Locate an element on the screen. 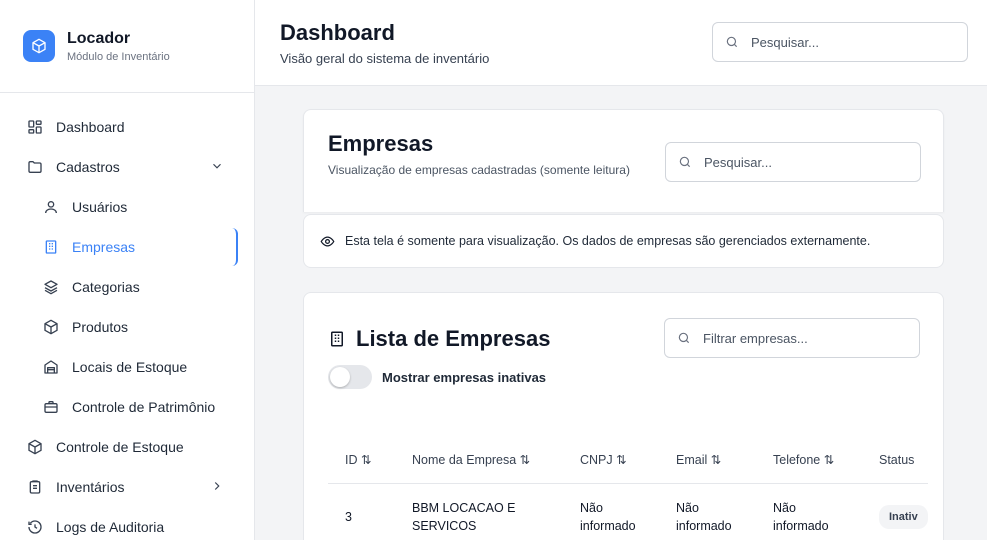 The image size is (987, 540). show-inactive-toggle is located at coordinates (350, 377).